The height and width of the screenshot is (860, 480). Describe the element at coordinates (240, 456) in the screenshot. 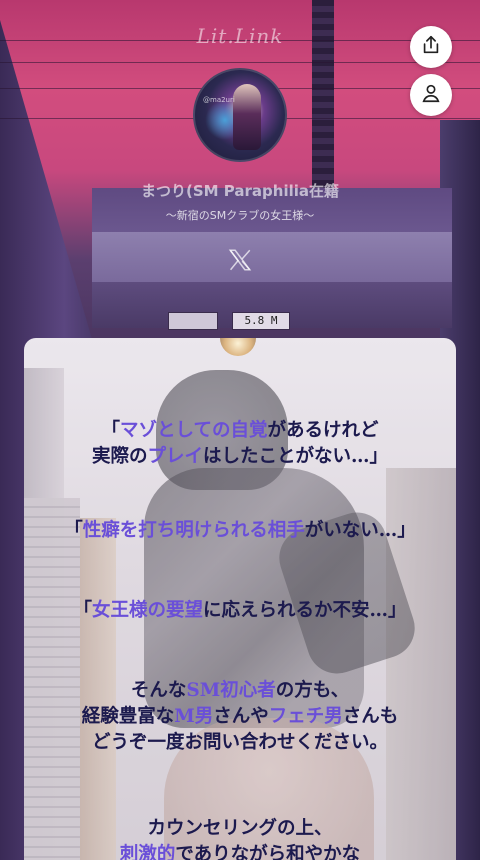

I see `quote-line: 実際のプレイはしたことがない…」` at that location.